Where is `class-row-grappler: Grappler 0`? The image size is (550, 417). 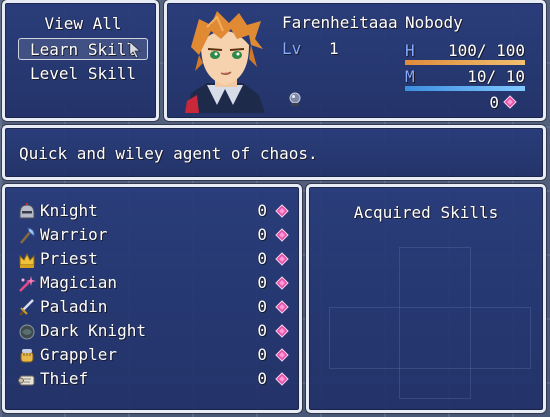 class-row-grappler: Grappler 0 is located at coordinates (154, 355).